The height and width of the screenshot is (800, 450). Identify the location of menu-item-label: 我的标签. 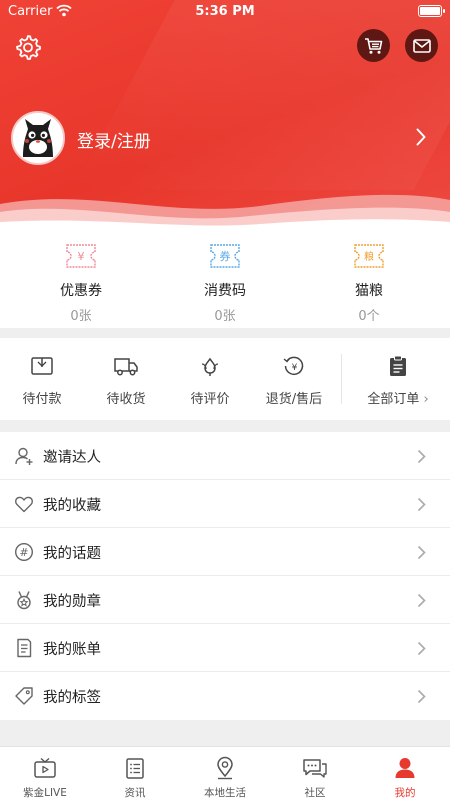
(72, 698).